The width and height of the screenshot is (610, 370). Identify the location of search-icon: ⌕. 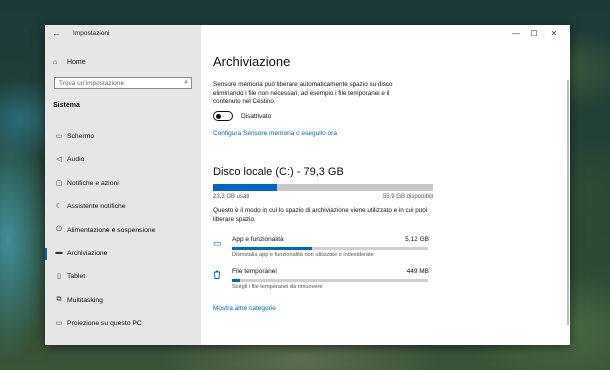
(186, 82).